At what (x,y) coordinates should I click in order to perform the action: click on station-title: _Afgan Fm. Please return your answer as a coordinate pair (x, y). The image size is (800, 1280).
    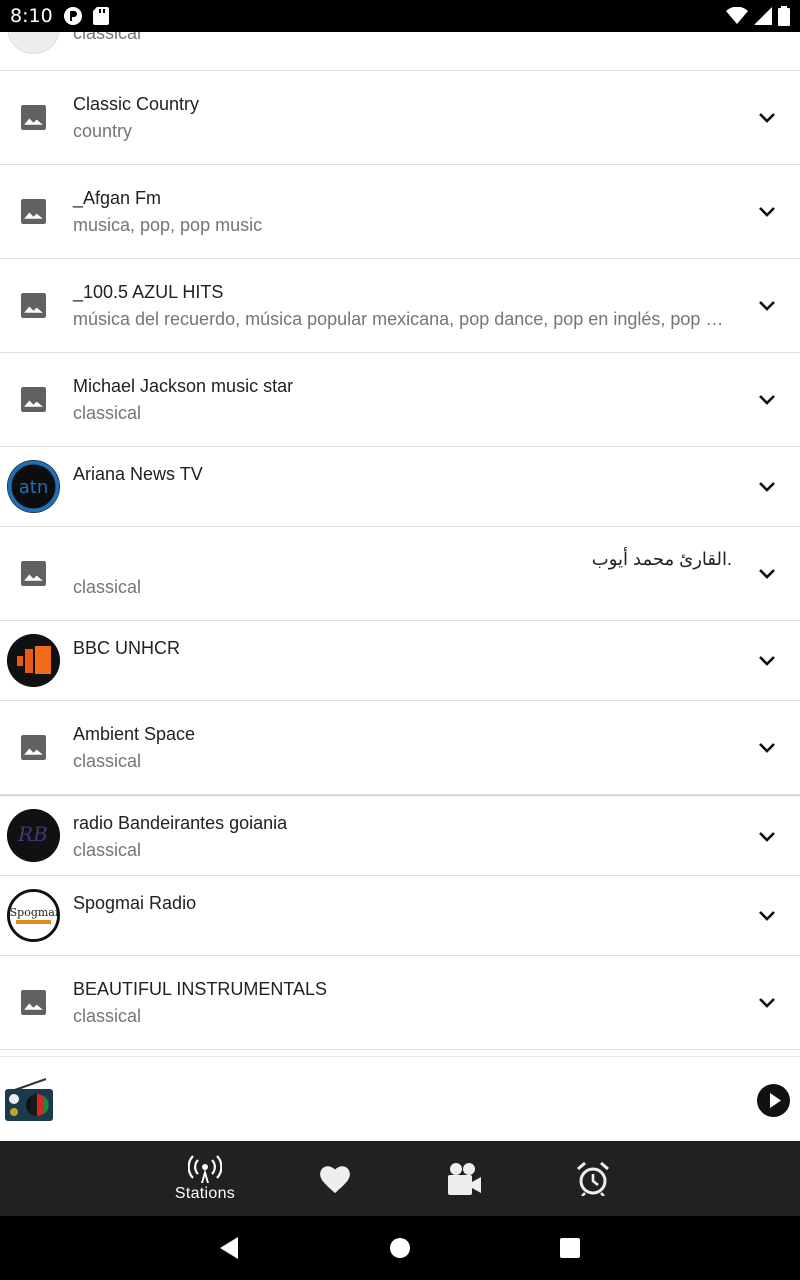
    Looking at the image, I should click on (117, 198).